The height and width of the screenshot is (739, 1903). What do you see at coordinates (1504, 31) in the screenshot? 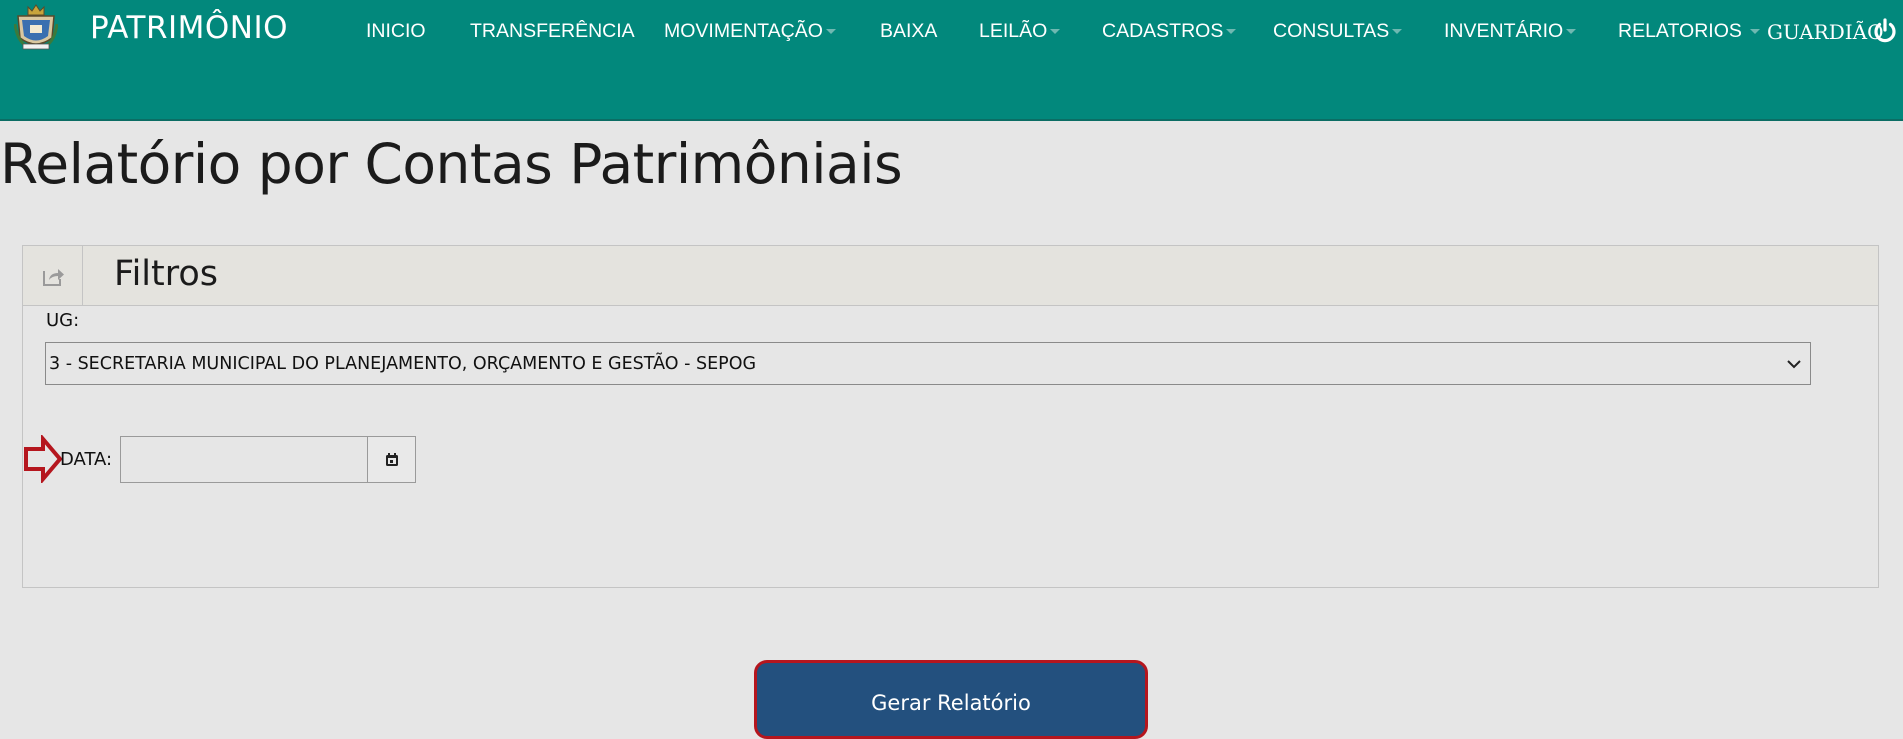
I see `nav-label: INVENTÁRIO` at bounding box center [1504, 31].